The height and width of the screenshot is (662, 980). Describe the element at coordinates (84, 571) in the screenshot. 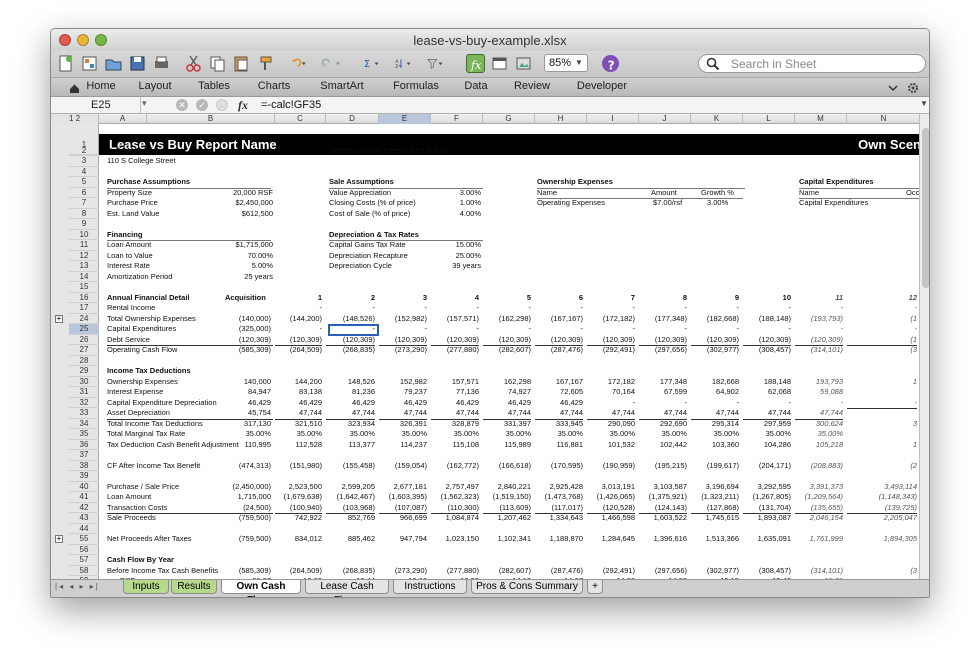

I see `row-header-58: 58` at that location.